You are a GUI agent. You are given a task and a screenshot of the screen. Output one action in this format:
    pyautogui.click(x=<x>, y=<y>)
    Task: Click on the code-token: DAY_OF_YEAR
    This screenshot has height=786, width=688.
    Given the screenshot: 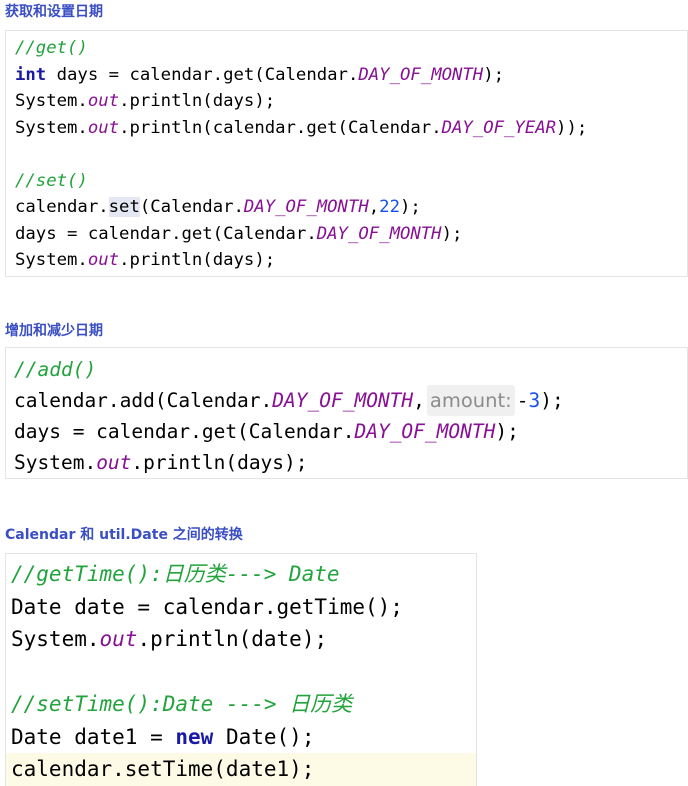 What is the action you would take?
    pyautogui.click(x=499, y=127)
    